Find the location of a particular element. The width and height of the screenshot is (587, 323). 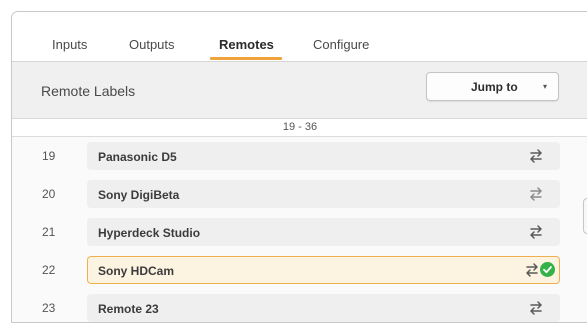

row-number: 19 is located at coordinates (49, 156).